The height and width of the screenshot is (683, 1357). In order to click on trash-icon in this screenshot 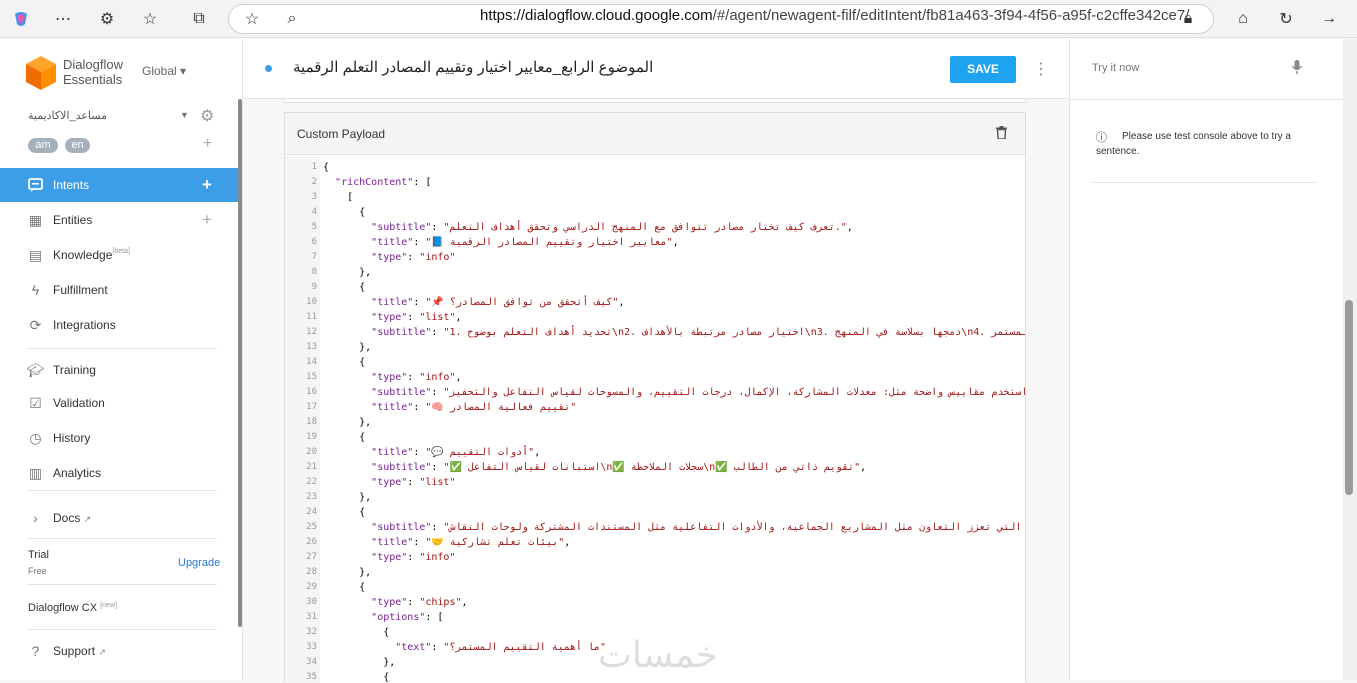, I will do `click(1001, 134)`.